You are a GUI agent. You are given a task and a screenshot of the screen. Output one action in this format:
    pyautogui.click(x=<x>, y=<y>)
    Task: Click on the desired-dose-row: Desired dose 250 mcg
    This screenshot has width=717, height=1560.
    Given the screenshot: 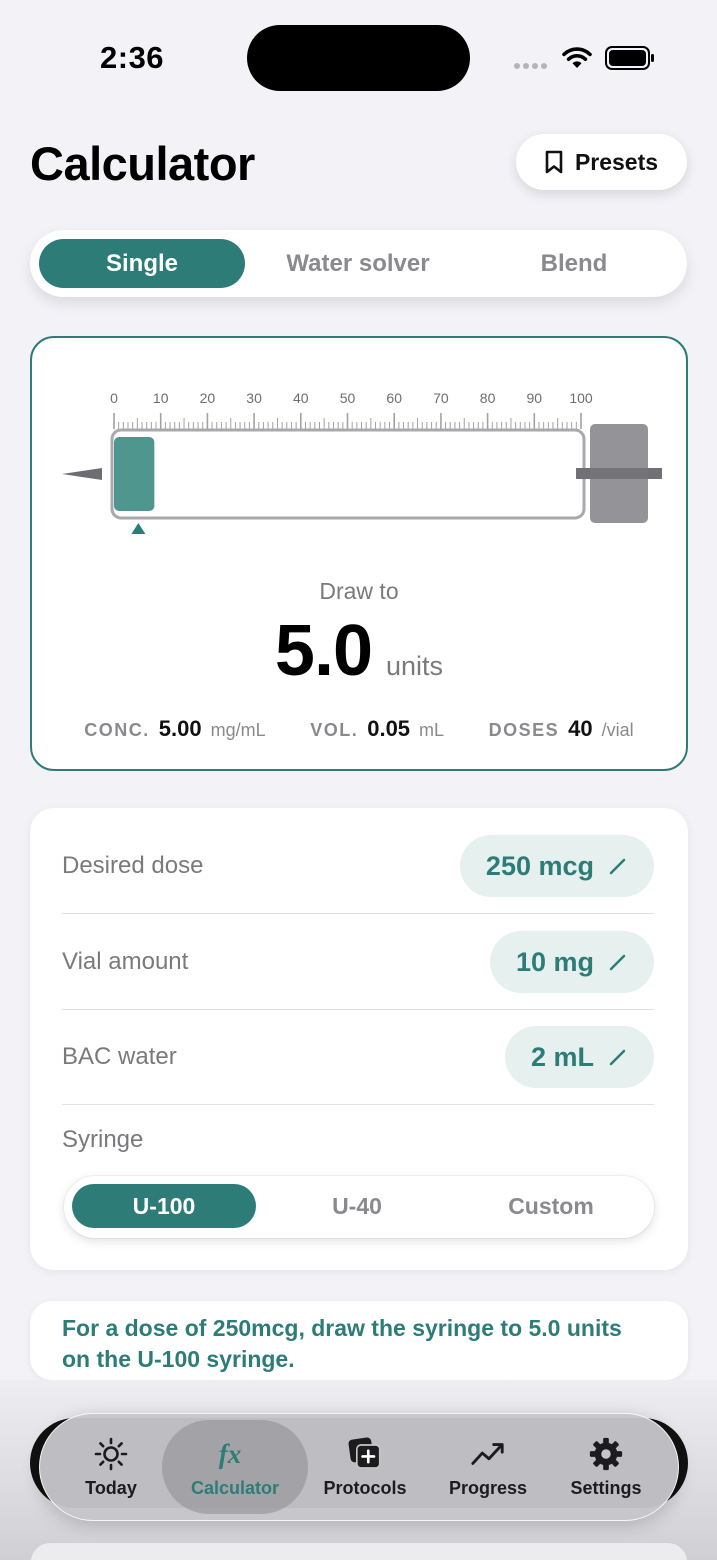 What is the action you would take?
    pyautogui.click(x=358, y=866)
    